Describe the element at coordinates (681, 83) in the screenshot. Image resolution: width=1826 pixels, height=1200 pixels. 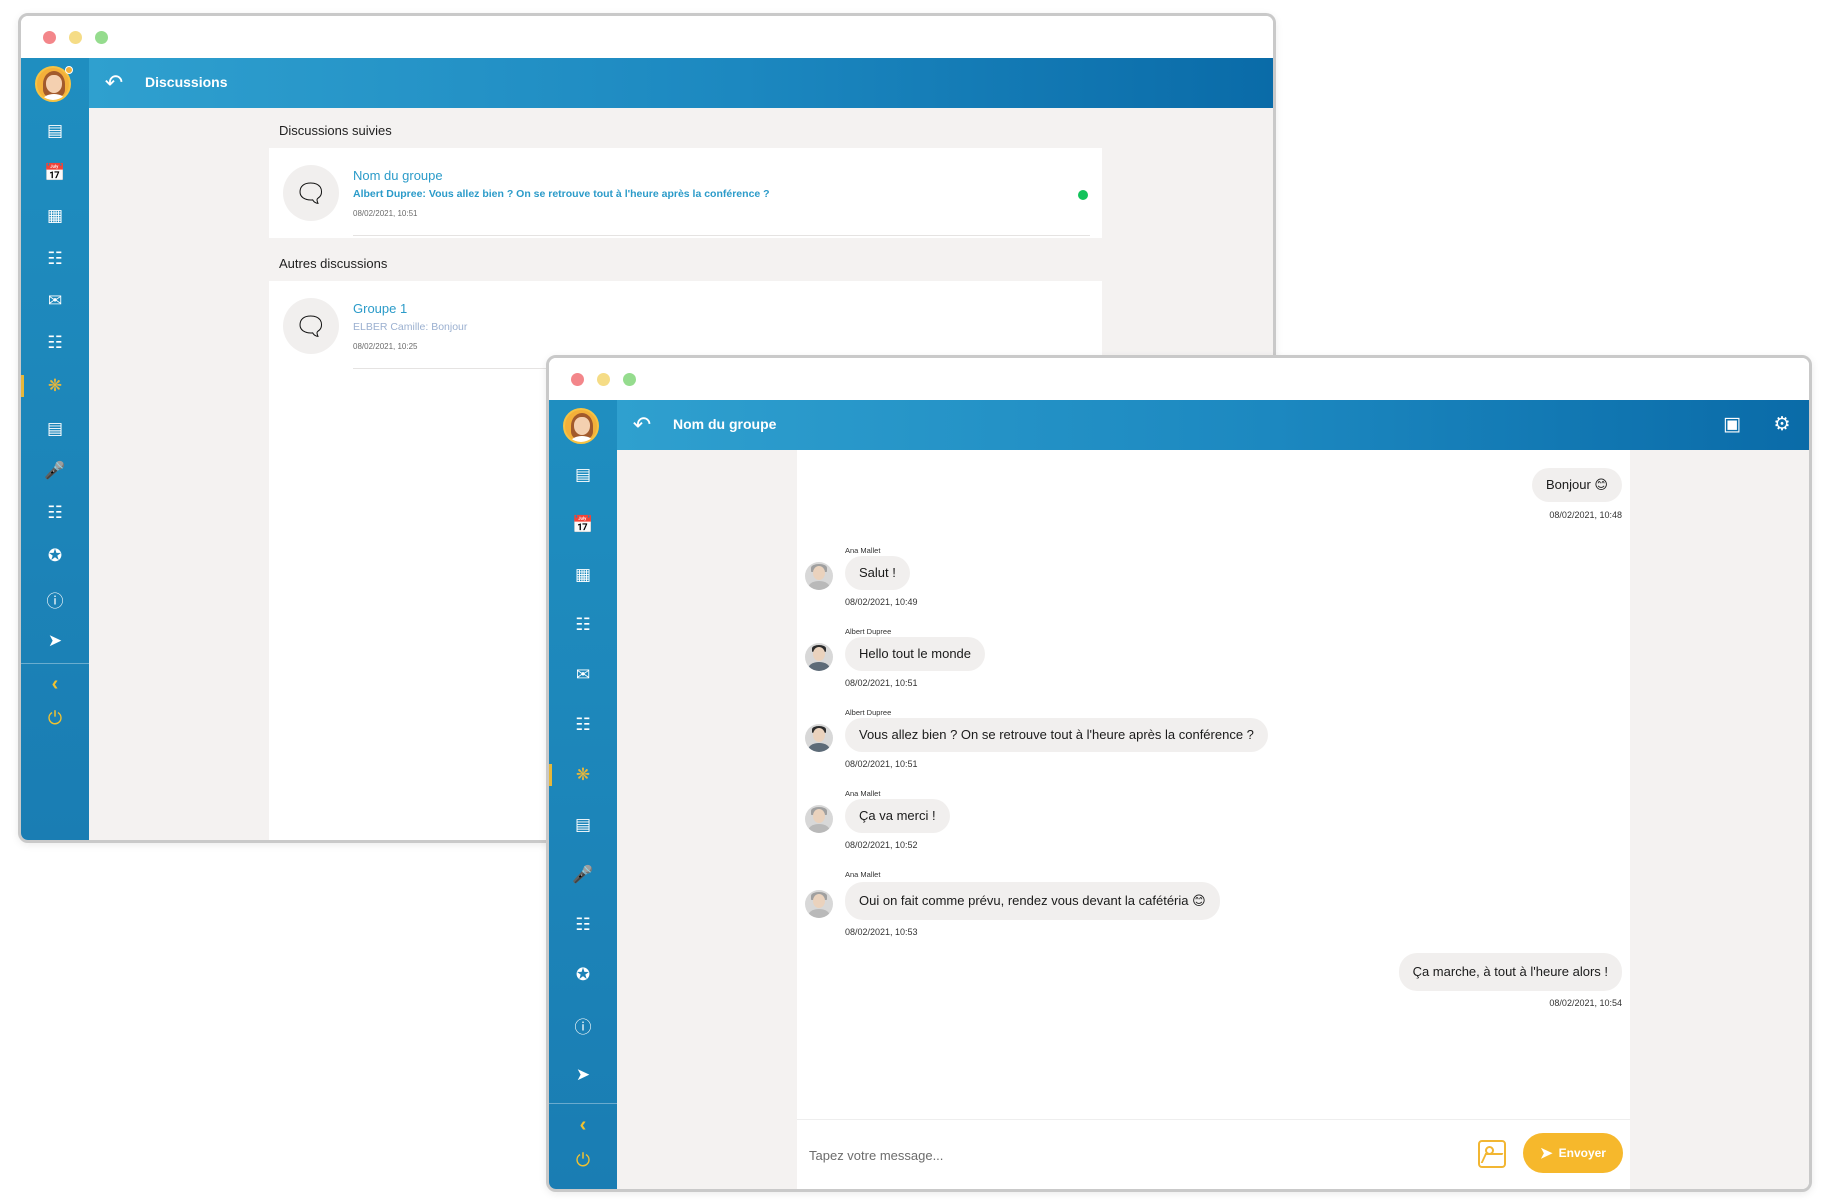
I see `app-header: ↶ Discussions` at that location.